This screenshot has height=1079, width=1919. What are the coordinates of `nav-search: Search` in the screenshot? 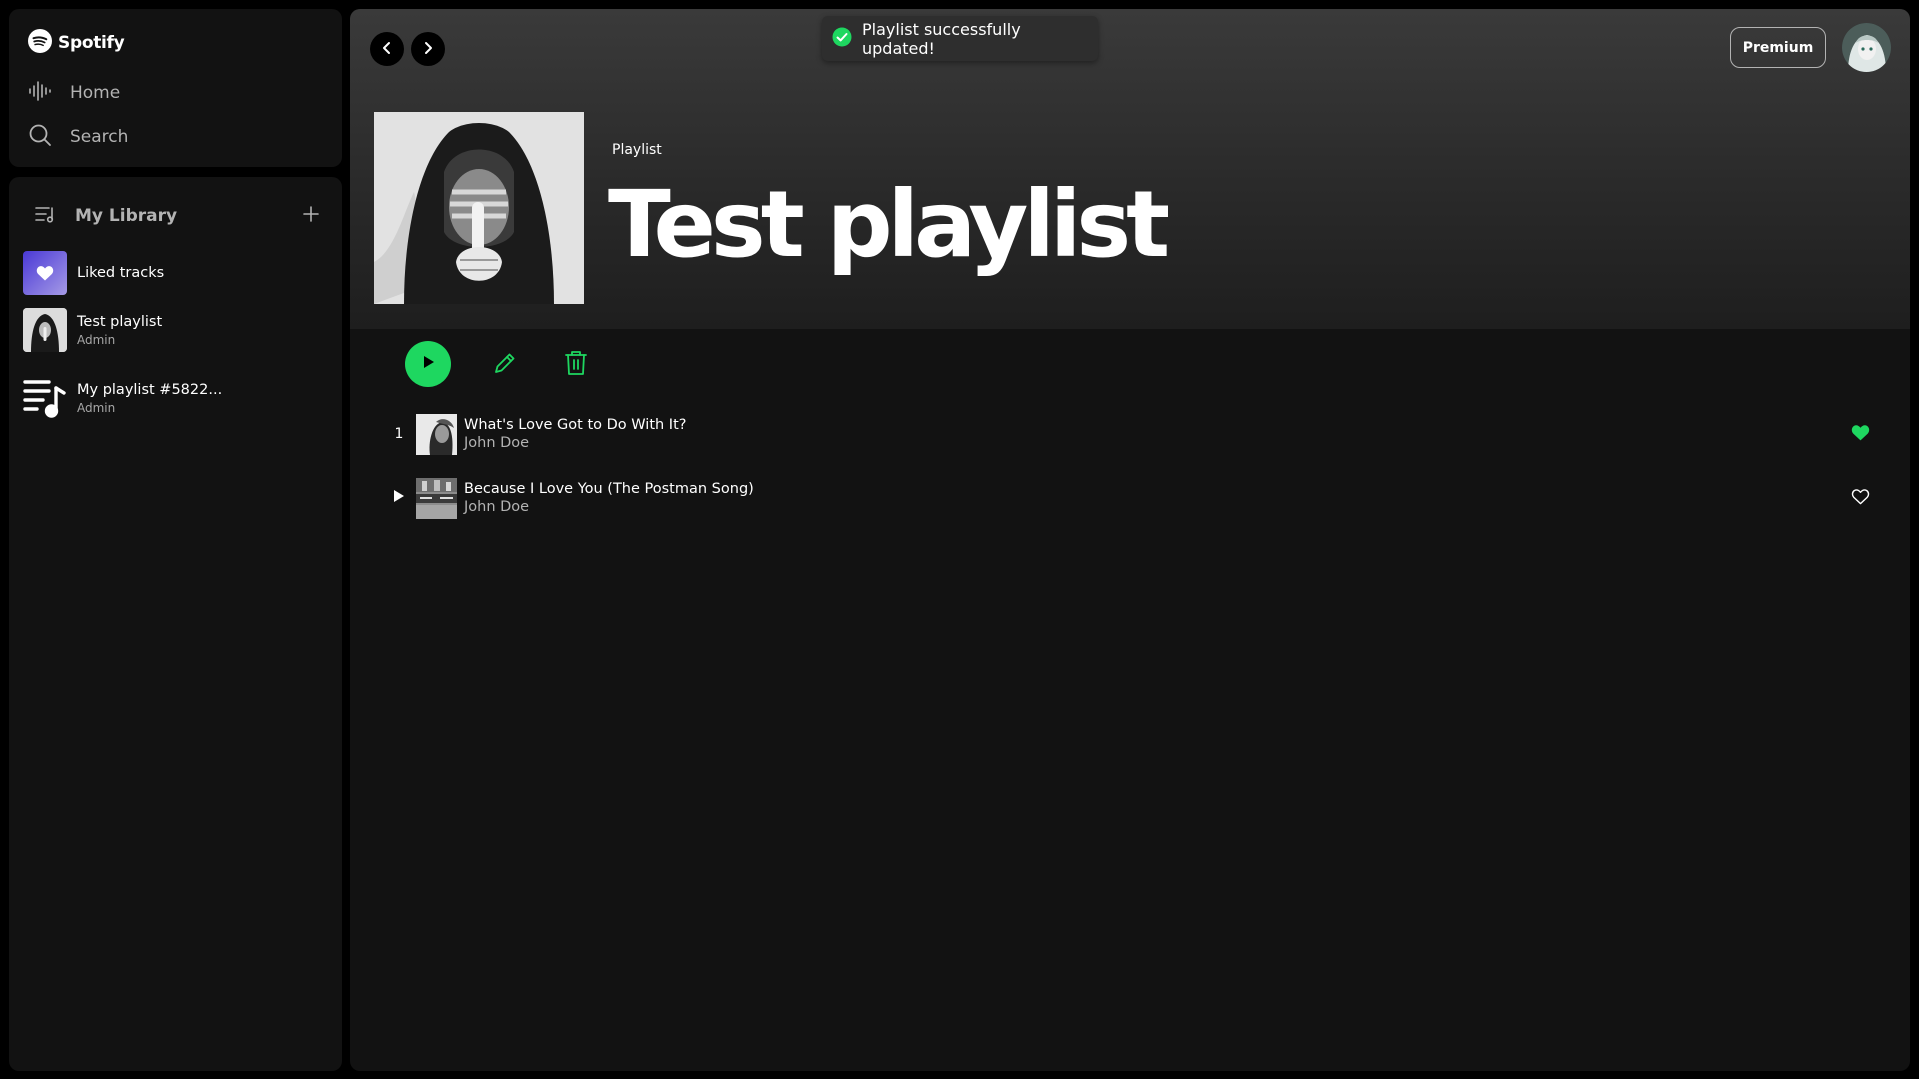 It's located at (78, 137).